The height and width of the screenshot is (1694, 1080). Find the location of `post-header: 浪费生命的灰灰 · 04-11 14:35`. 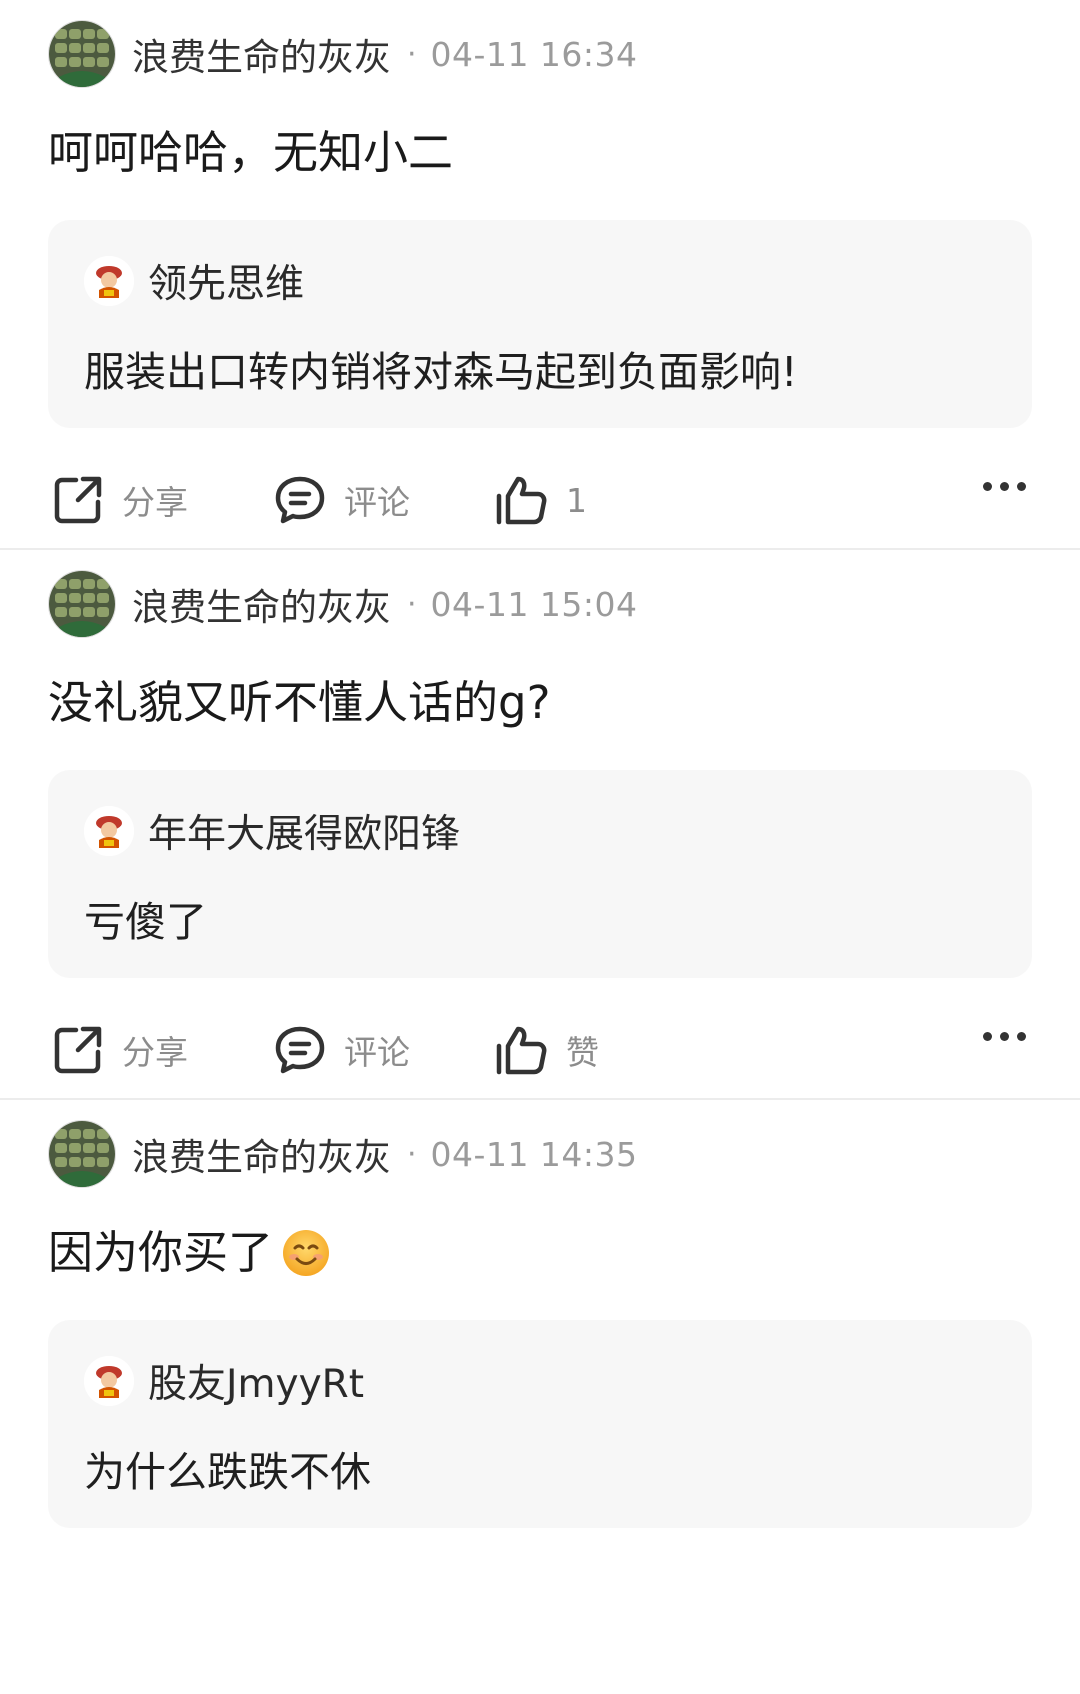

post-header: 浪费生命的灰灰 · 04-11 14:35 is located at coordinates (540, 1154).